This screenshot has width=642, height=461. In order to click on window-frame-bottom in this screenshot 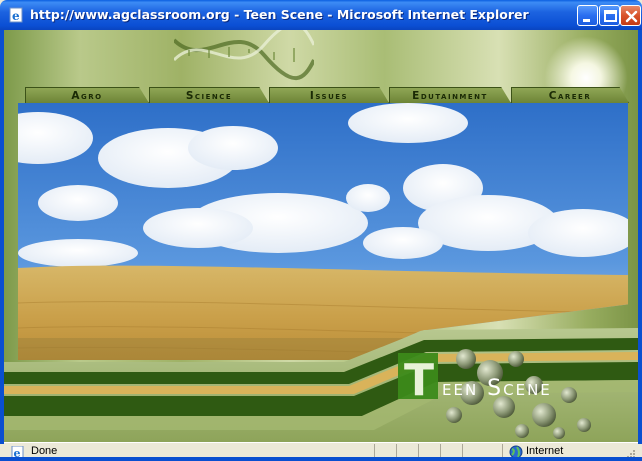, I will do `click(321, 459)`.